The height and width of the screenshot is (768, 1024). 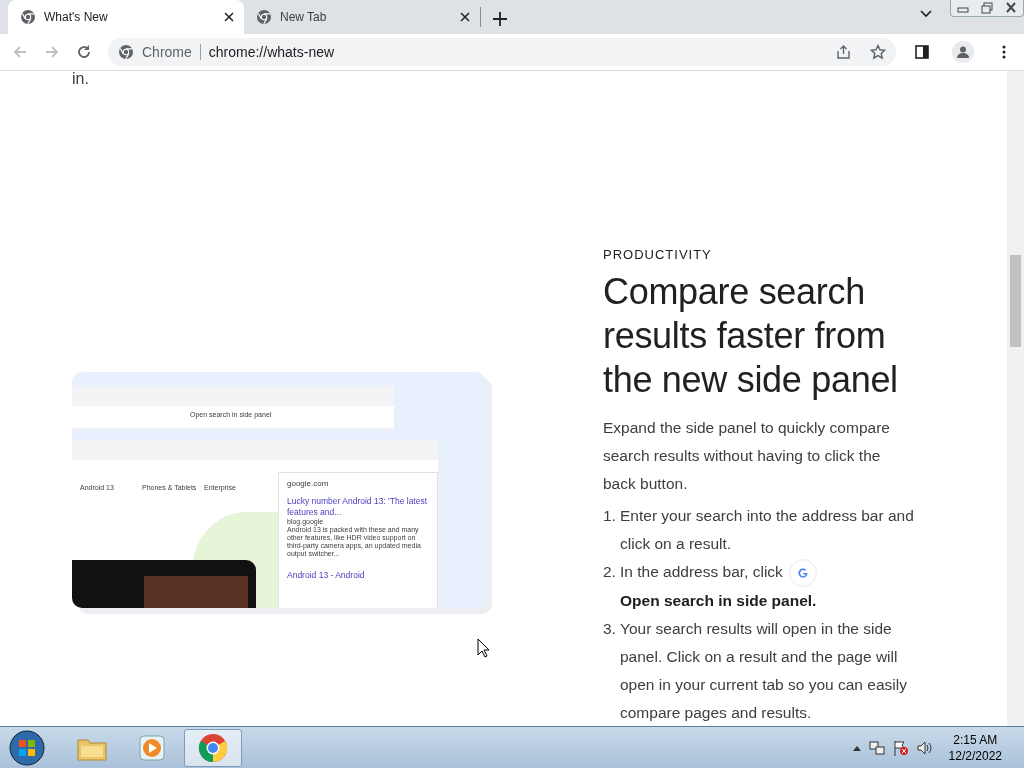 What do you see at coordinates (308, 483) in the screenshot?
I see `site-label: google.com` at bounding box center [308, 483].